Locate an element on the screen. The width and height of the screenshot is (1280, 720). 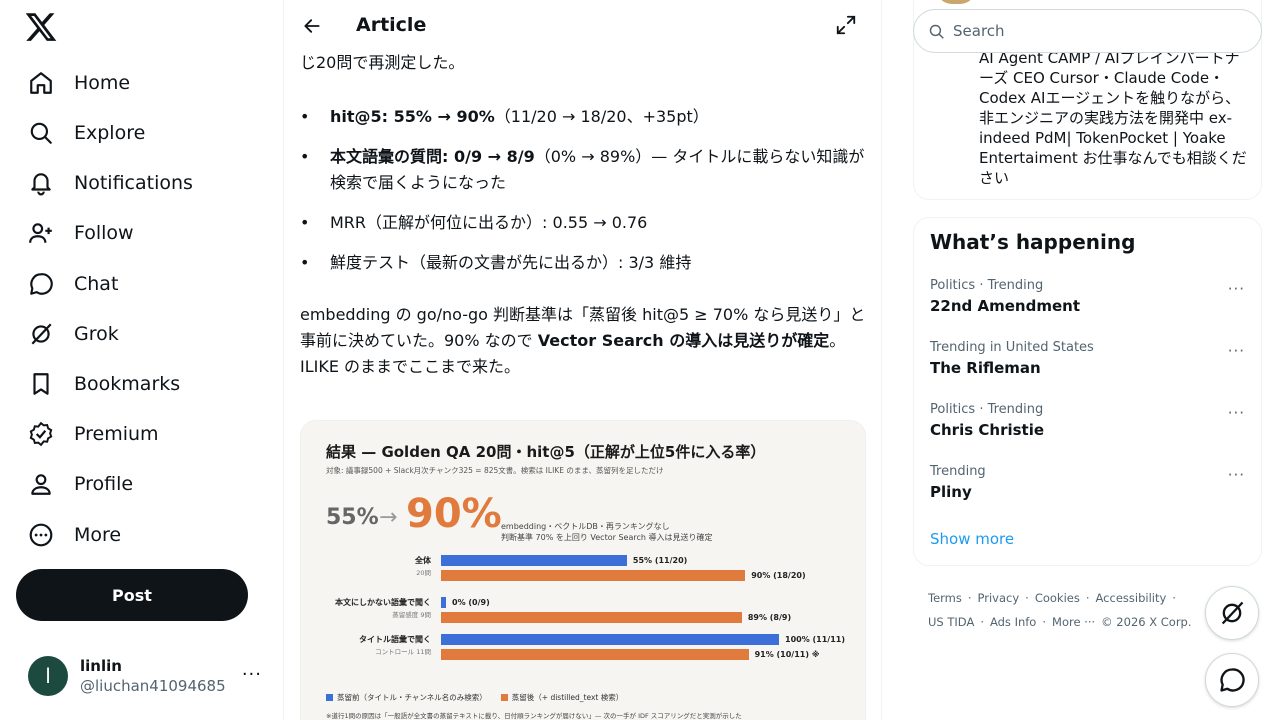
legend-swatch-after is located at coordinates (504, 697).